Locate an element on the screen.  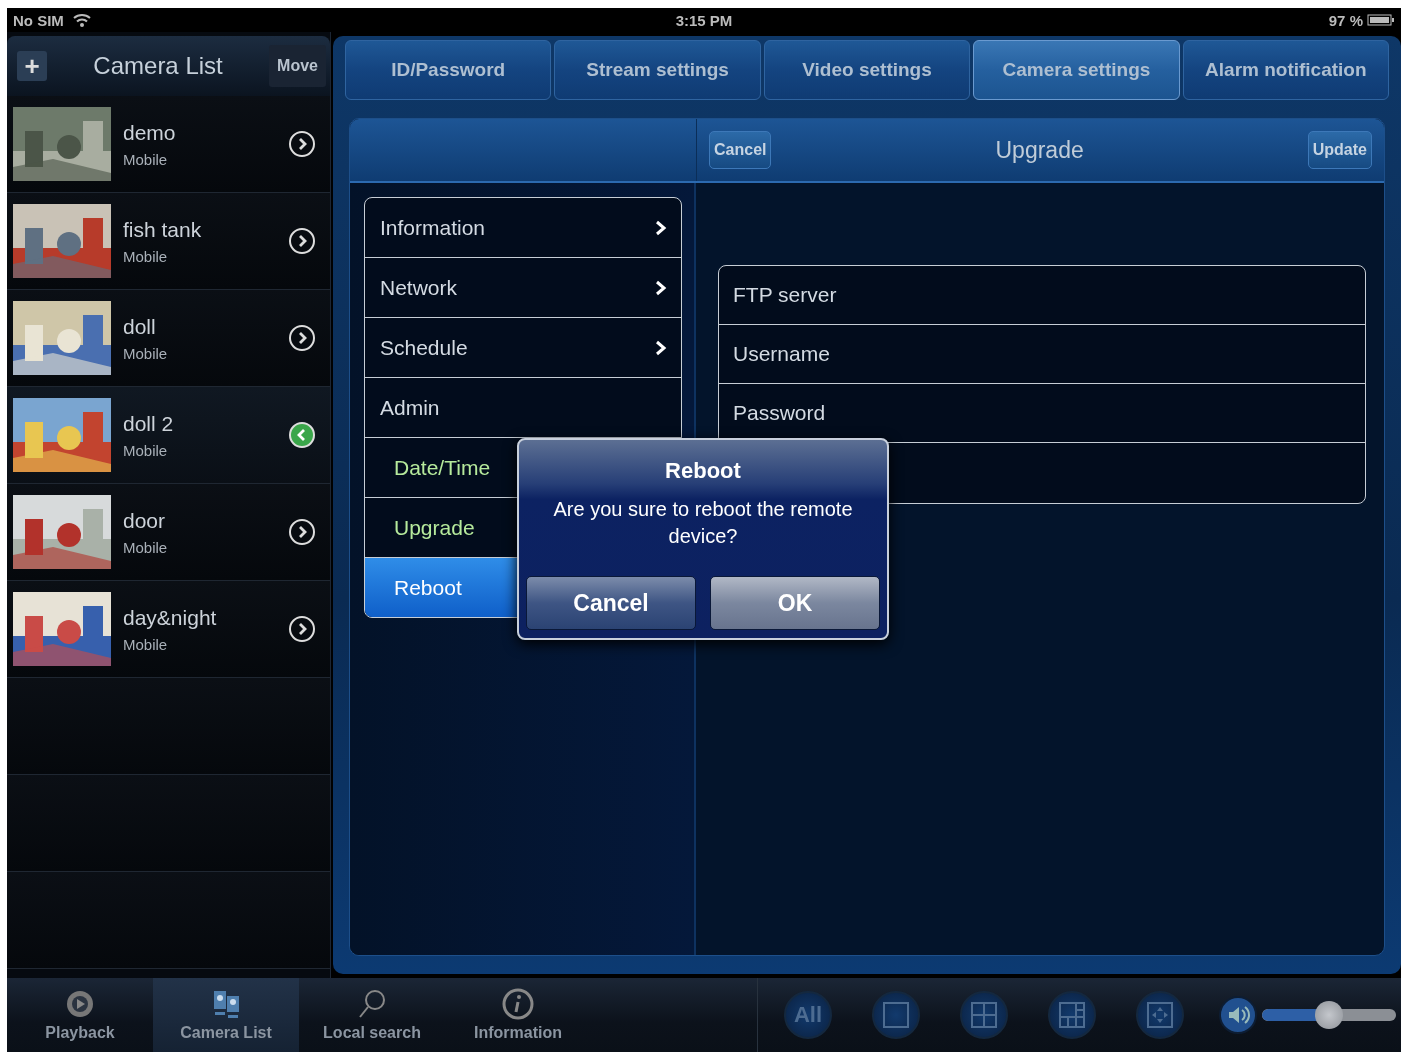
menu-label: Network is located at coordinates (419, 287).